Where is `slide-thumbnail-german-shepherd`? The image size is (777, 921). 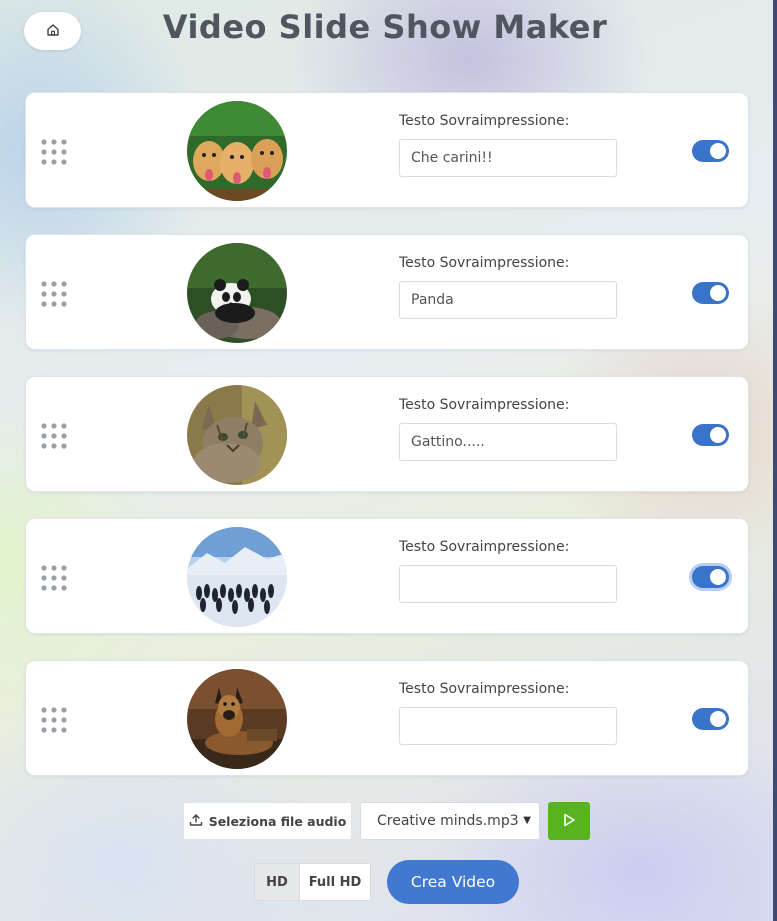
slide-thumbnail-german-shepherd is located at coordinates (237, 719).